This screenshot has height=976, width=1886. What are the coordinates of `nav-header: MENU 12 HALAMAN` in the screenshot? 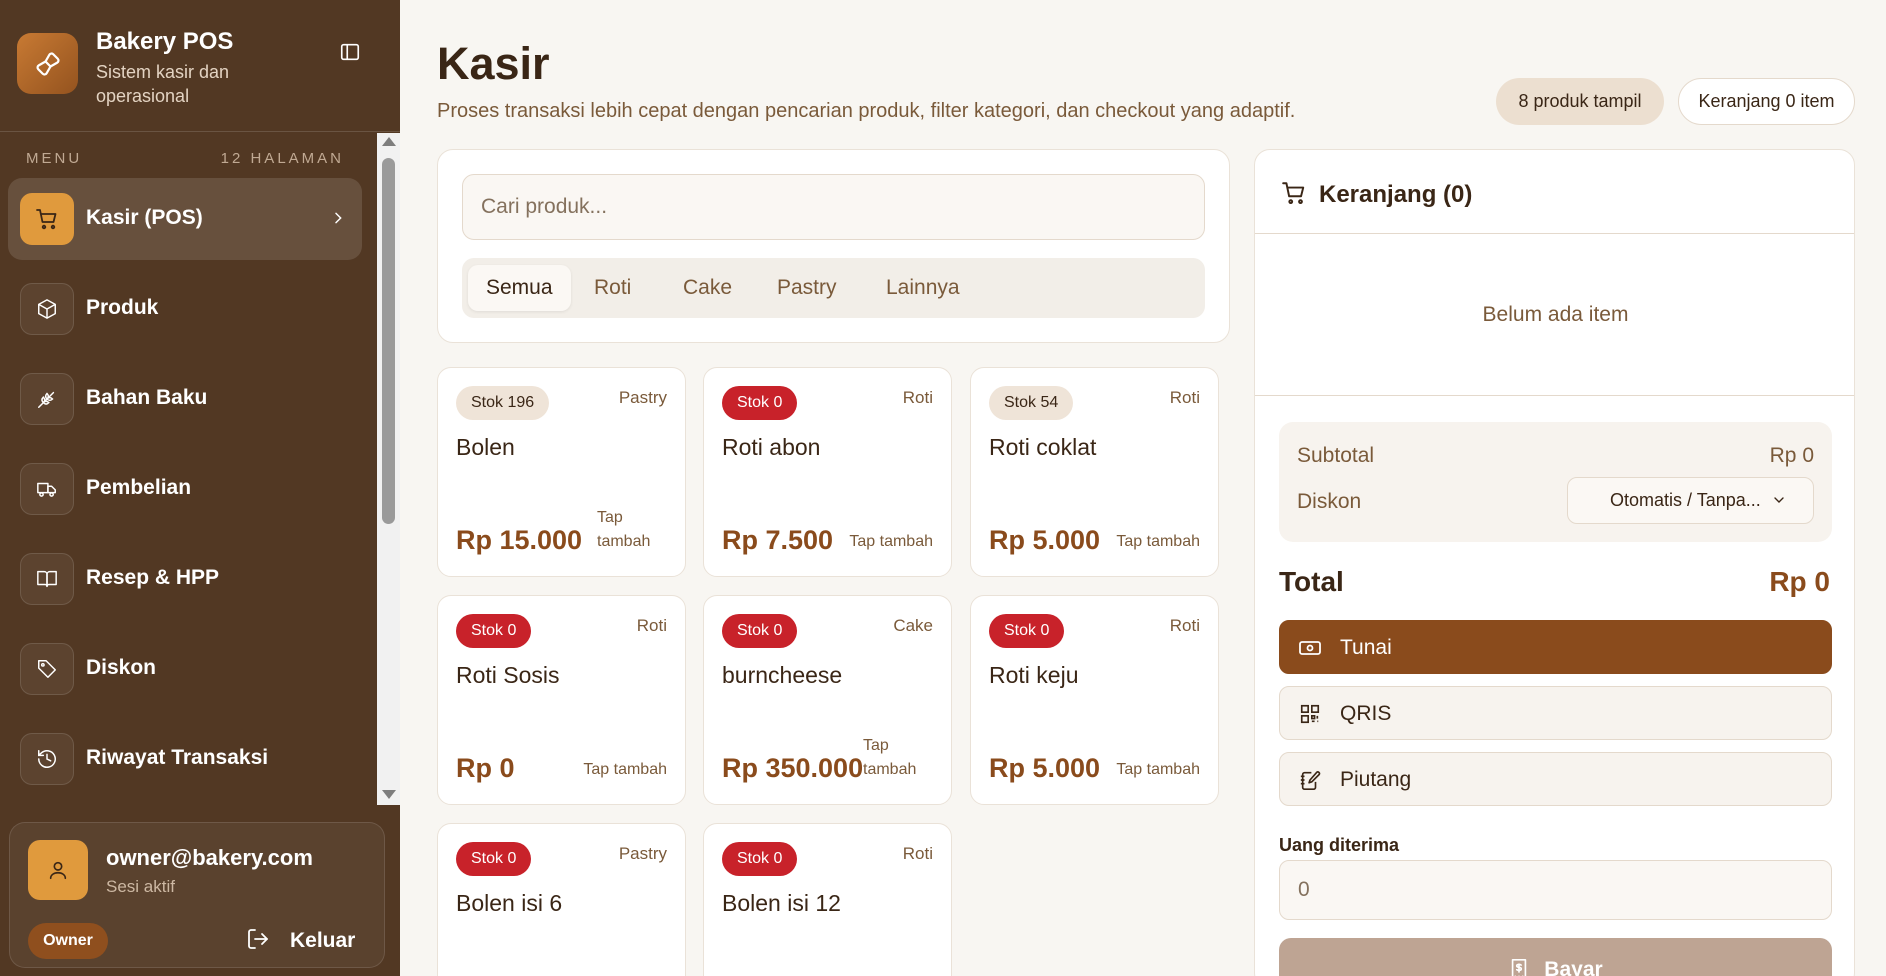 It's located at (185, 158).